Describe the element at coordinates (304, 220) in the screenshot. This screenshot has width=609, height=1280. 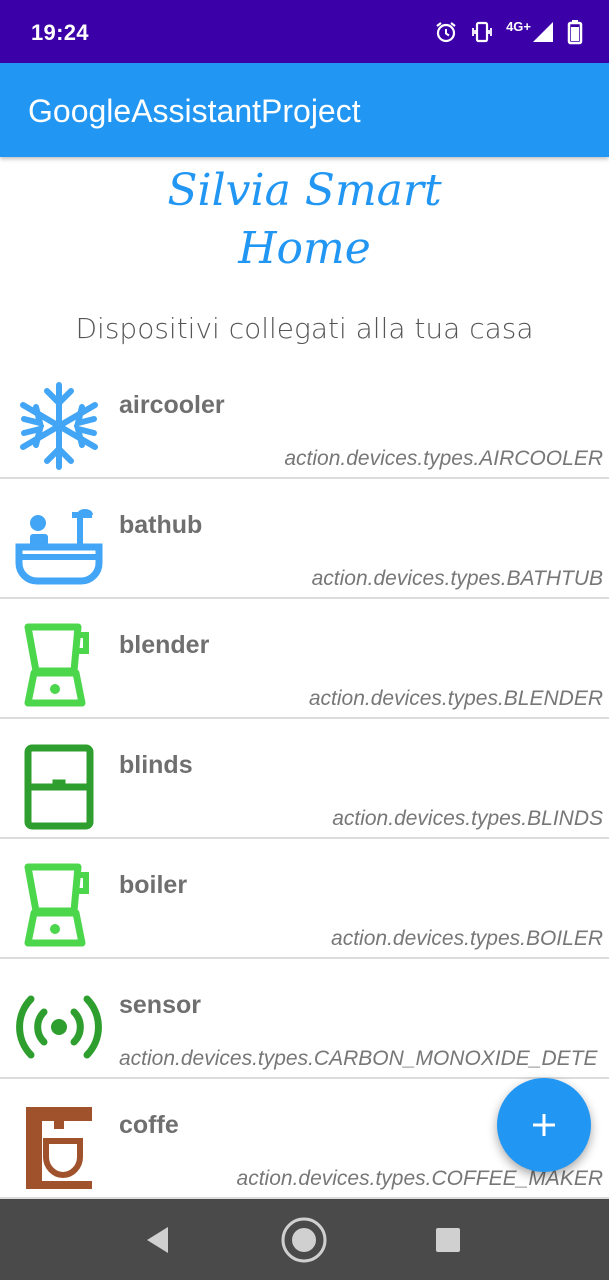
I see `brand-heading: Silvia Smart Home` at that location.